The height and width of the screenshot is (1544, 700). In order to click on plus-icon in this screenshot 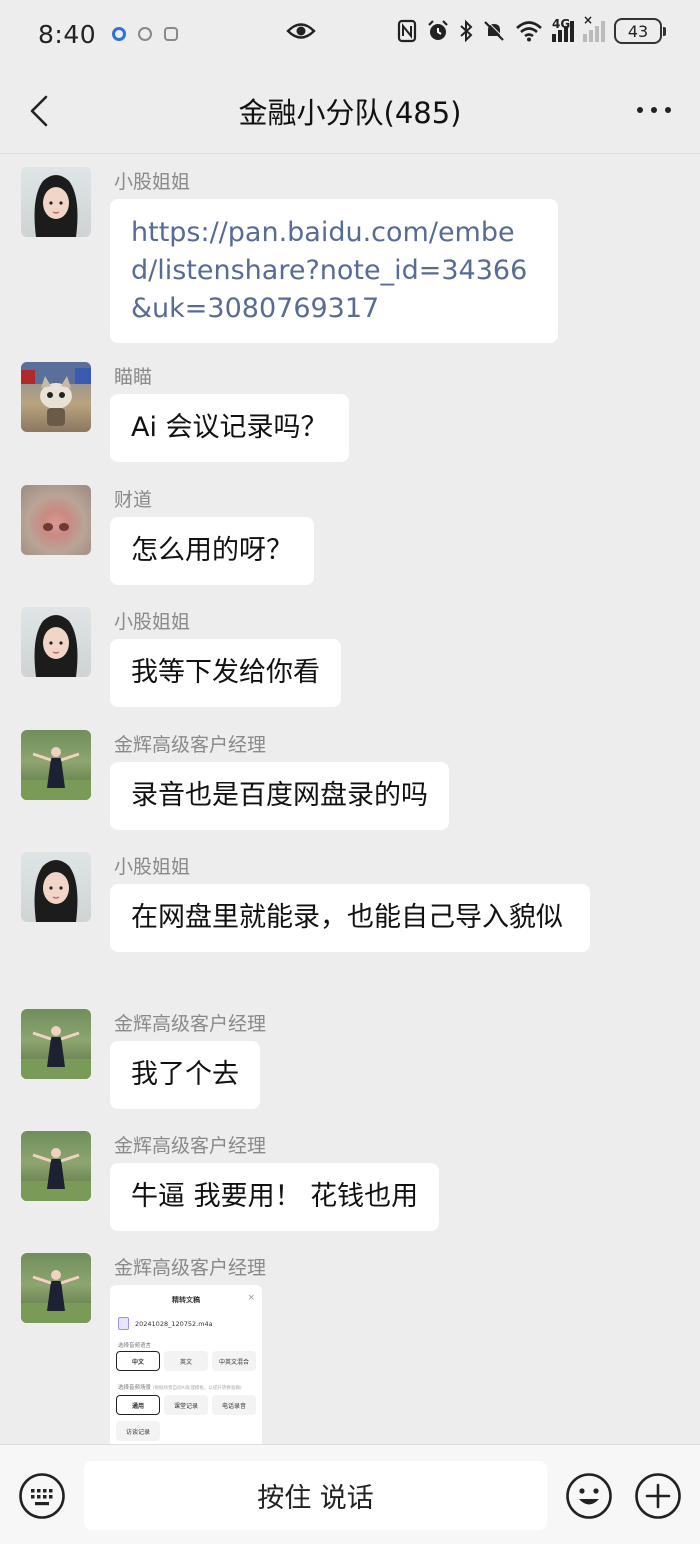, I will do `click(658, 1496)`.